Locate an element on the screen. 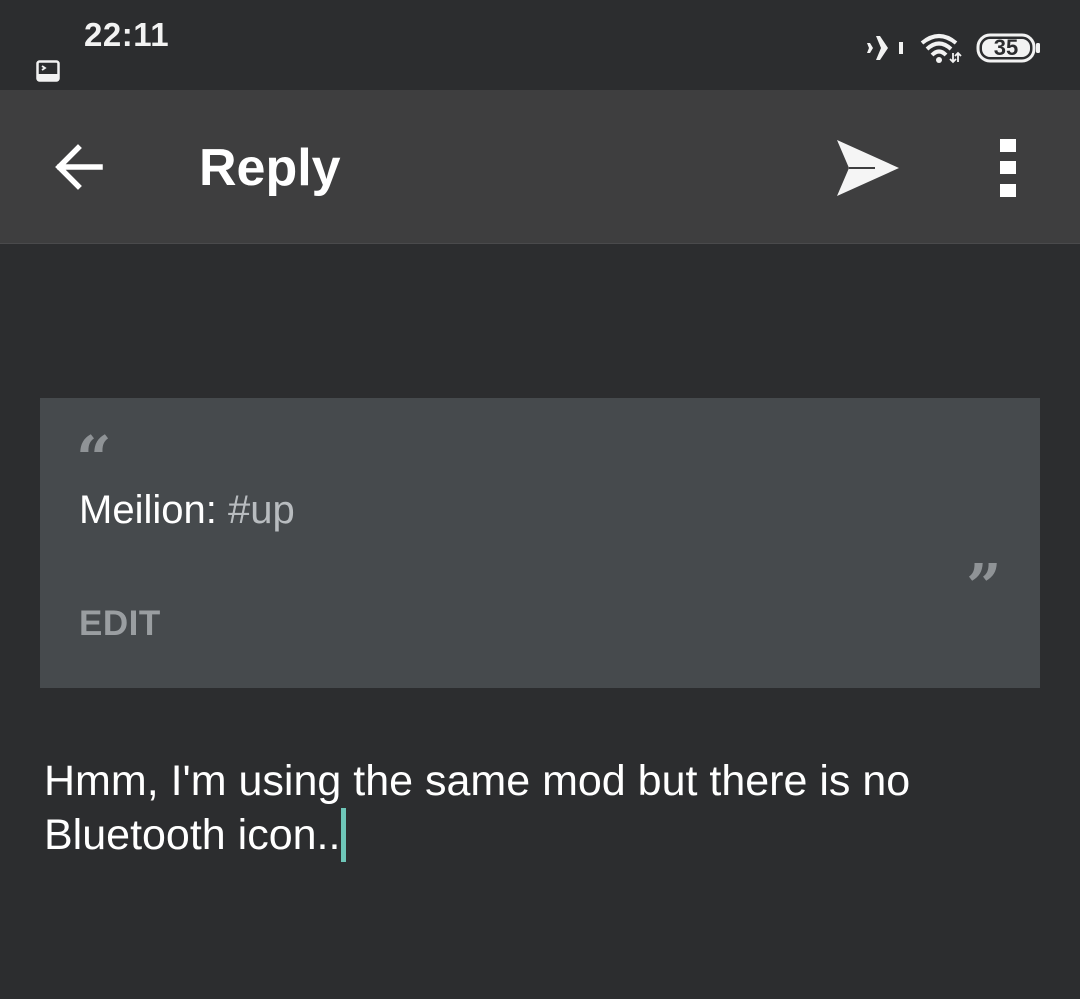 This screenshot has height=999, width=1080. quote-author: Meilion: is located at coordinates (148, 510).